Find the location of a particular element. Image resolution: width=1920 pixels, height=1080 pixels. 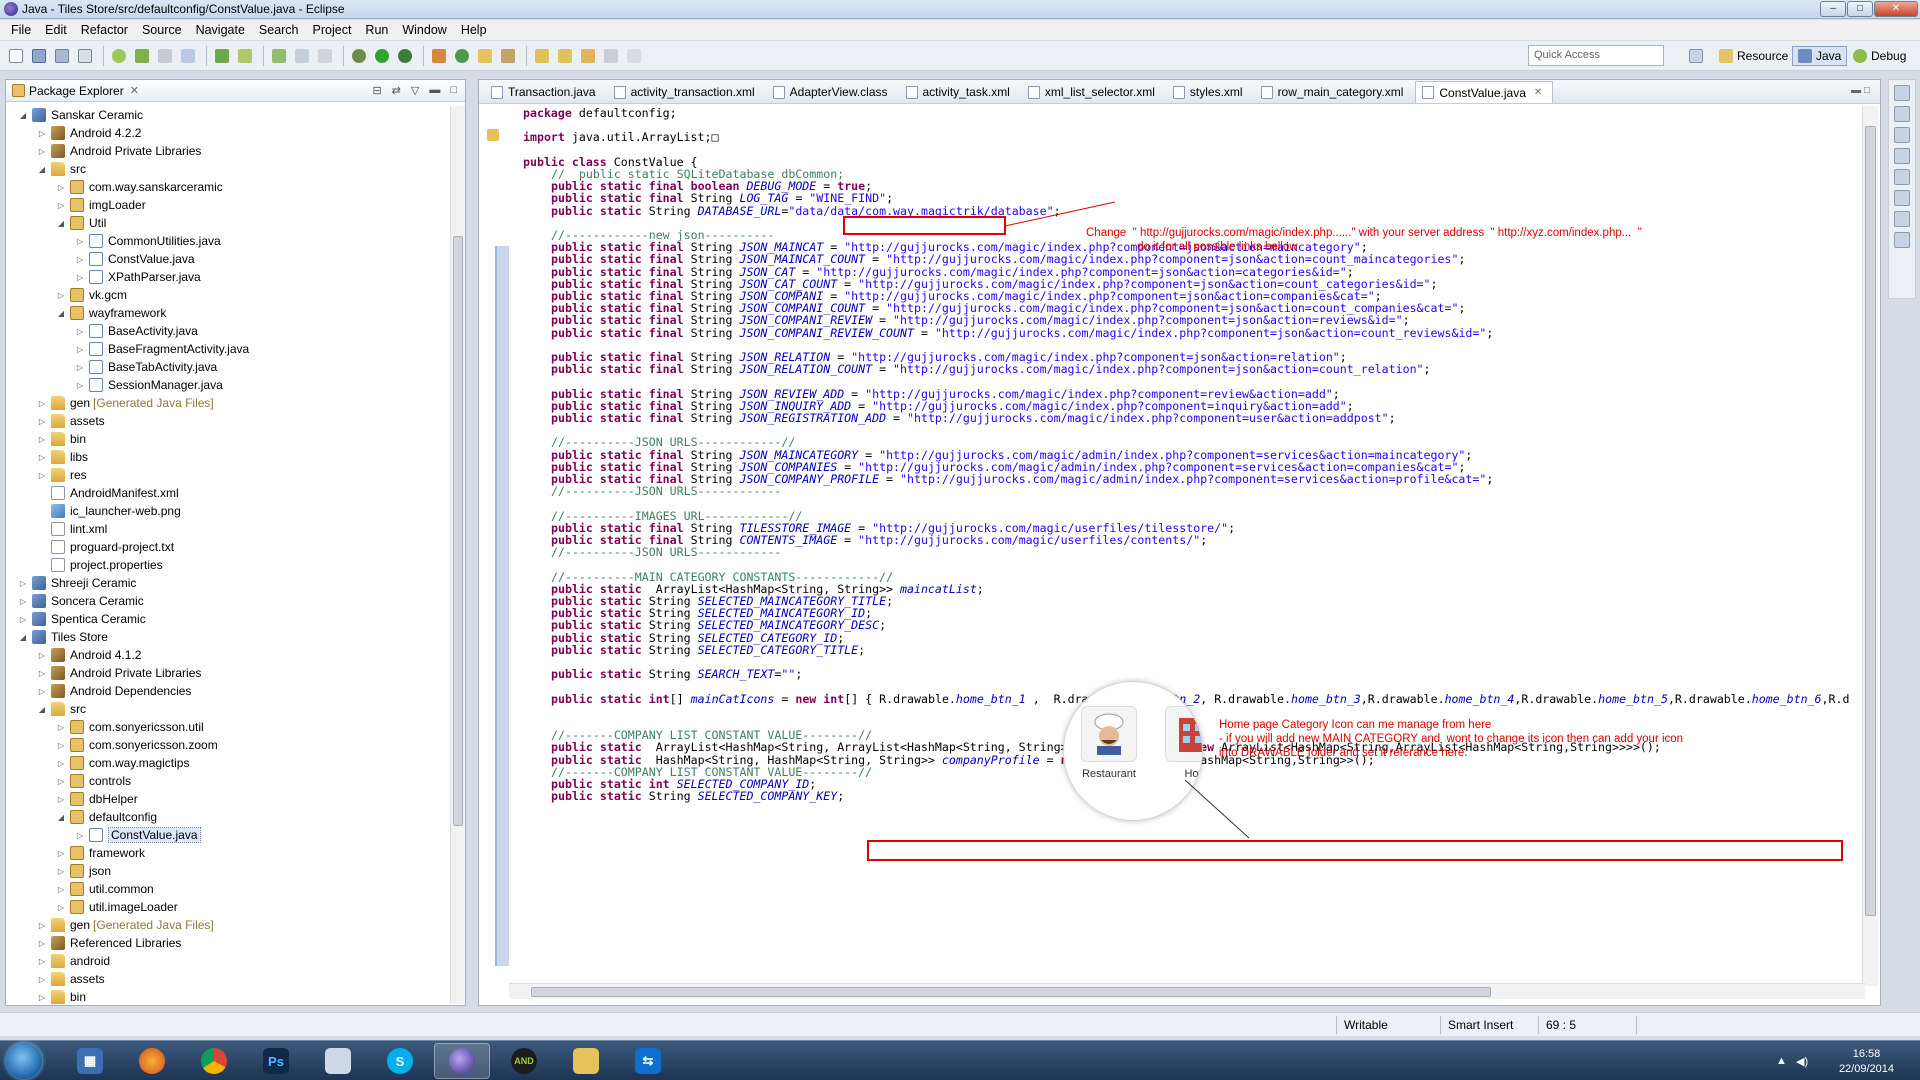

tree-item: ▷ BaseFragmentActivity.java is located at coordinates (162, 349).